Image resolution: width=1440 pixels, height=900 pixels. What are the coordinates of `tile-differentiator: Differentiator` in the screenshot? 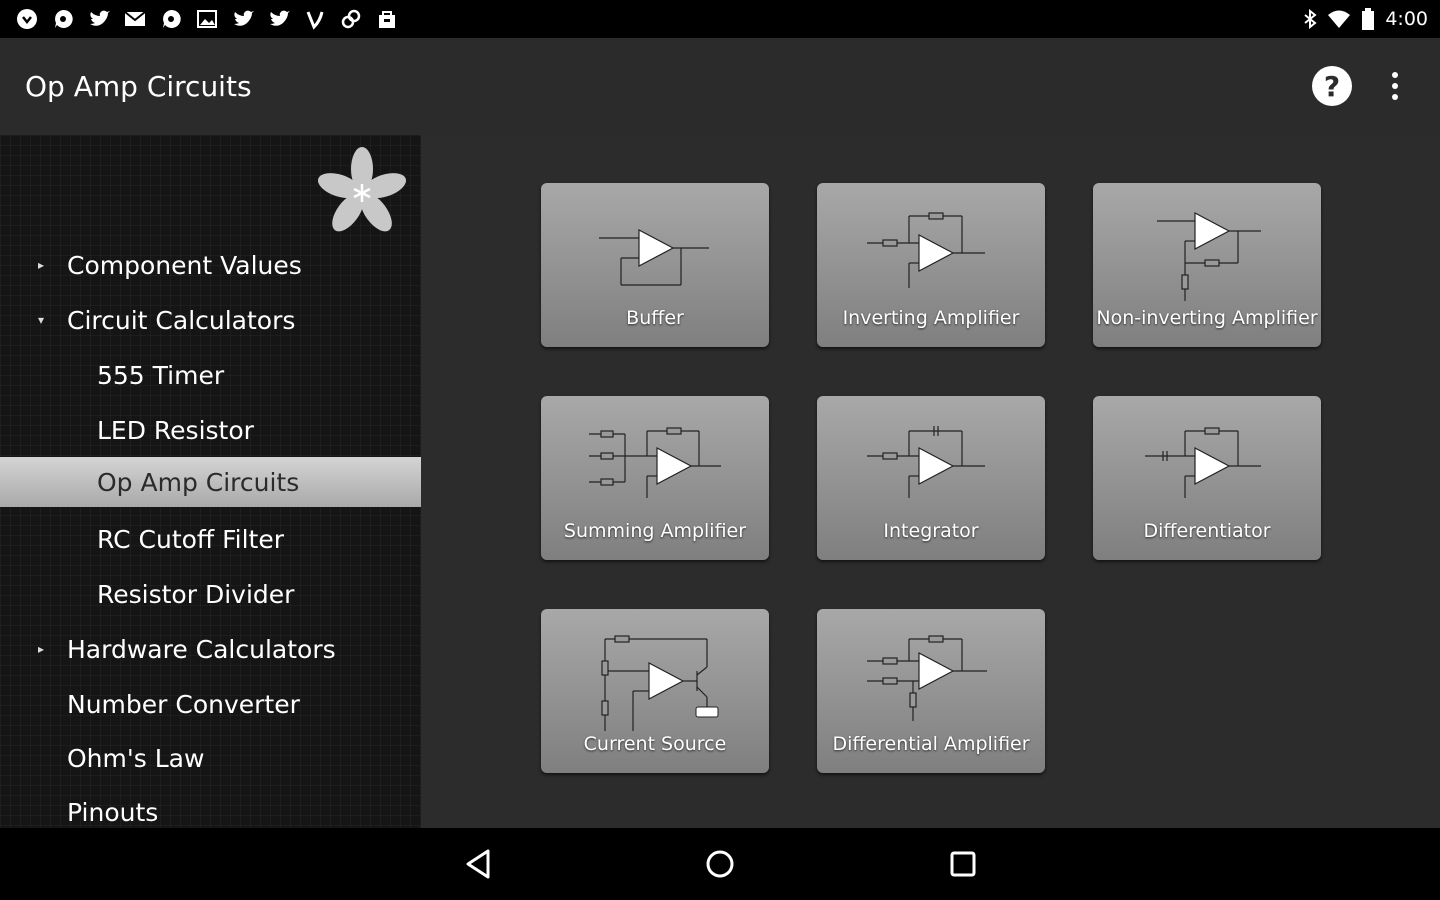 It's located at (1207, 478).